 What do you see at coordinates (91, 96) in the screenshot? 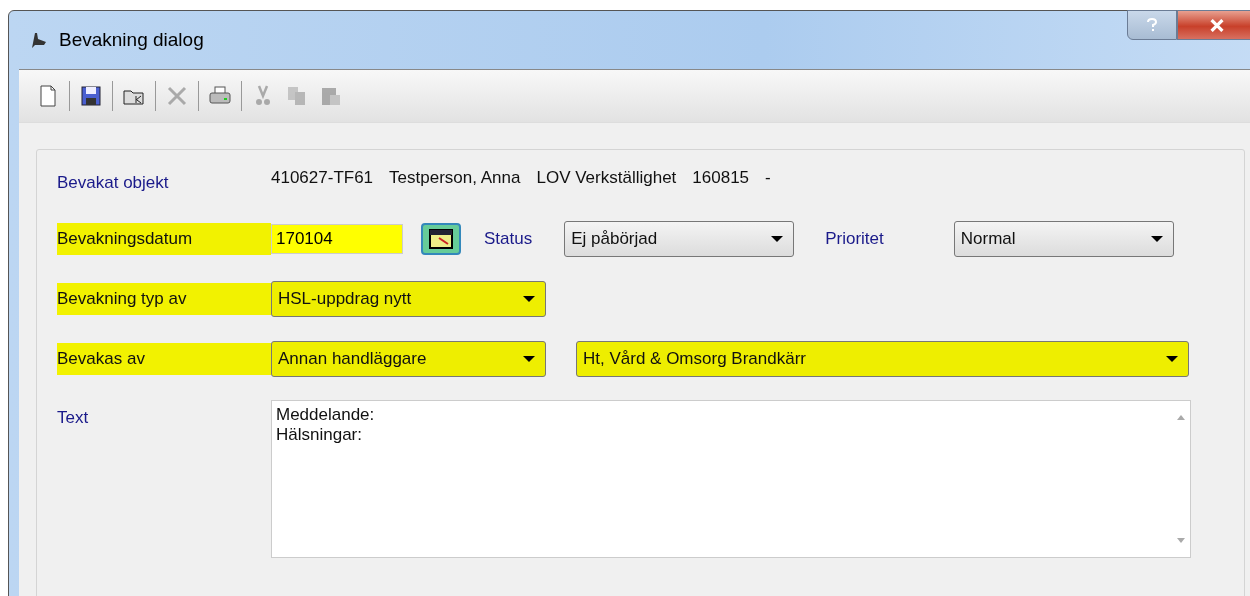
I see `save-icon` at bounding box center [91, 96].